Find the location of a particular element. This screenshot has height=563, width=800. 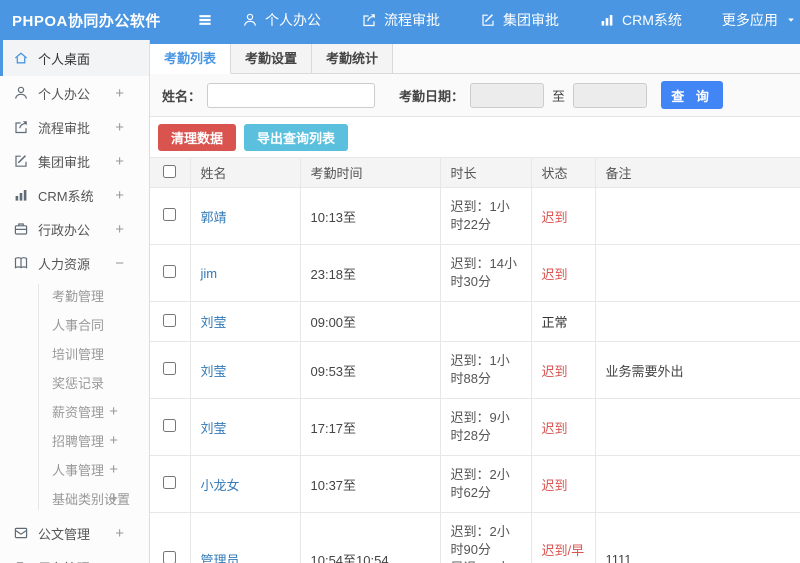

employee-name-link: 郭靖 is located at coordinates (214, 217).